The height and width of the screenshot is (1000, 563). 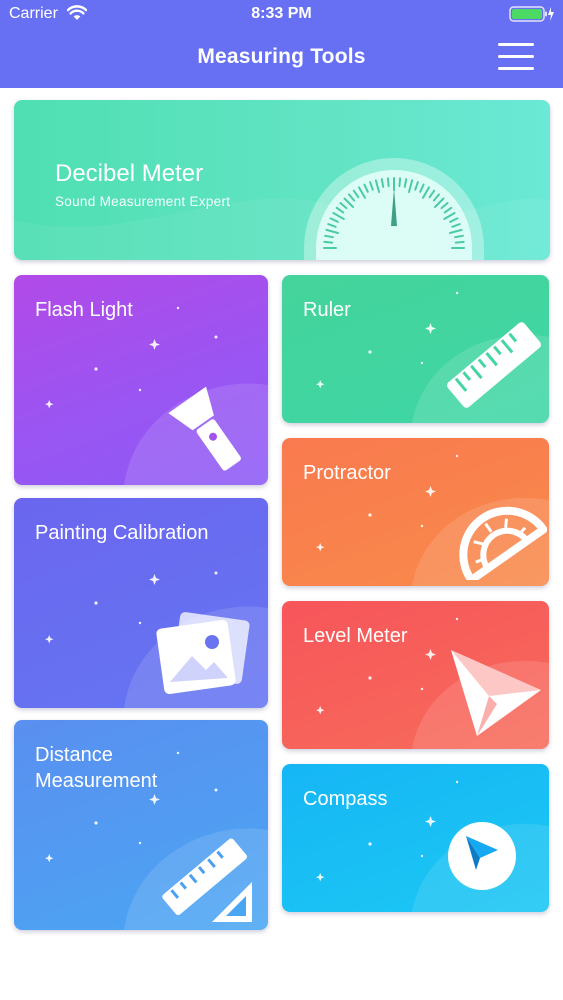 I want to click on compass-card: Compass, so click(x=415, y=838).